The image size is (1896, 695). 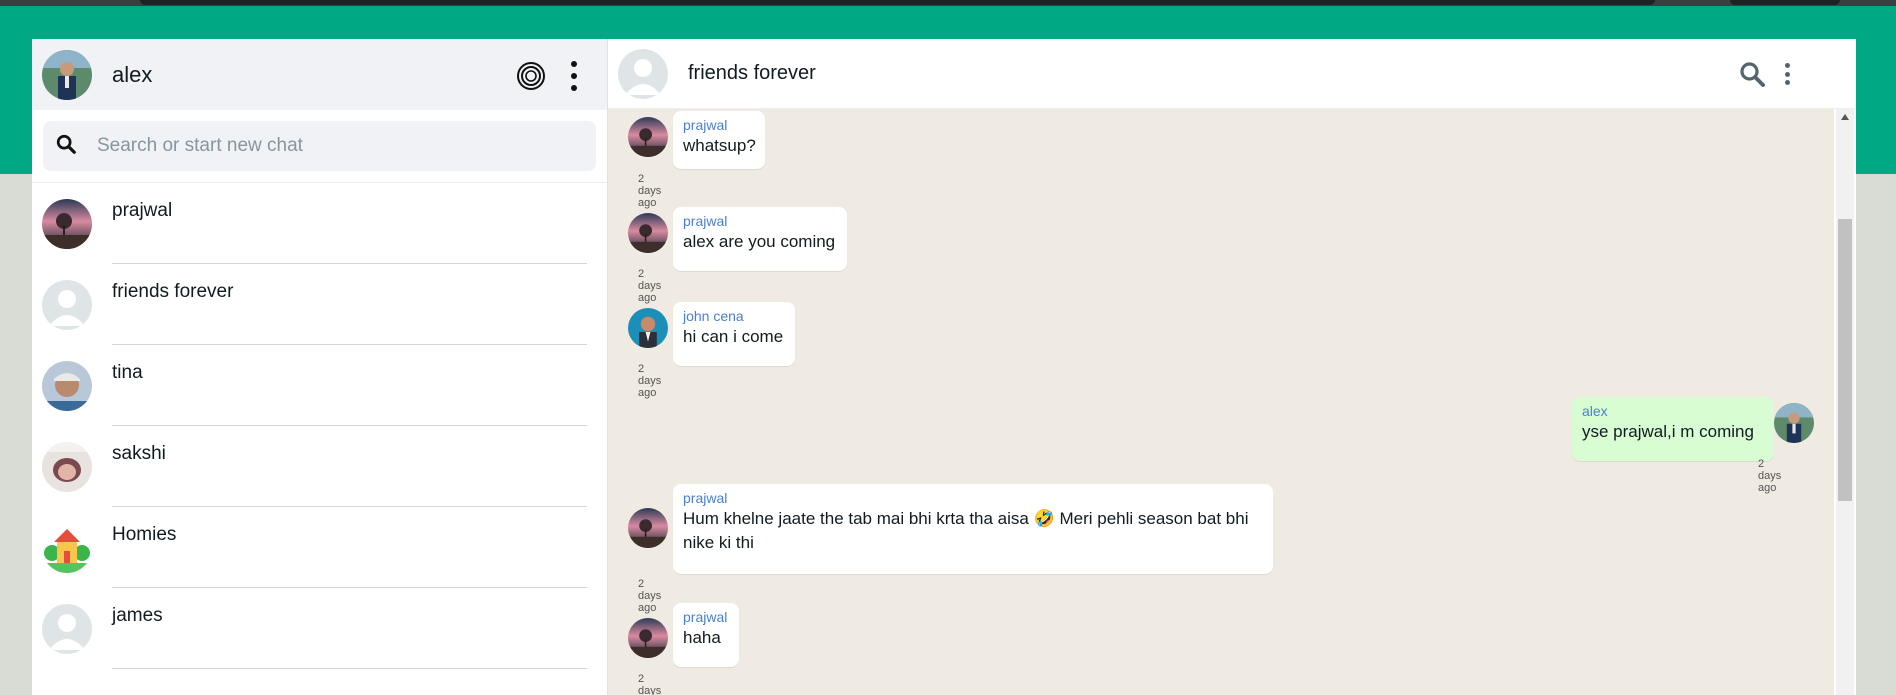 What do you see at coordinates (643, 74) in the screenshot?
I see `group-avatar` at bounding box center [643, 74].